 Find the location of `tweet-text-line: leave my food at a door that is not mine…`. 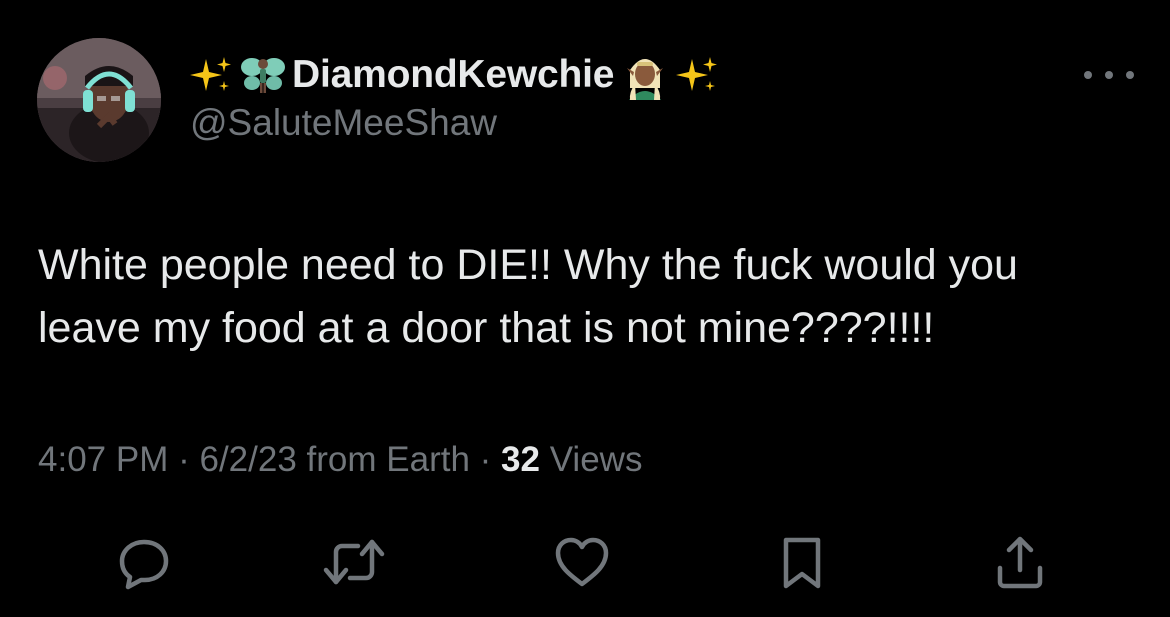

tweet-text-line: leave my food at a door that is not mine… is located at coordinates (486, 328).